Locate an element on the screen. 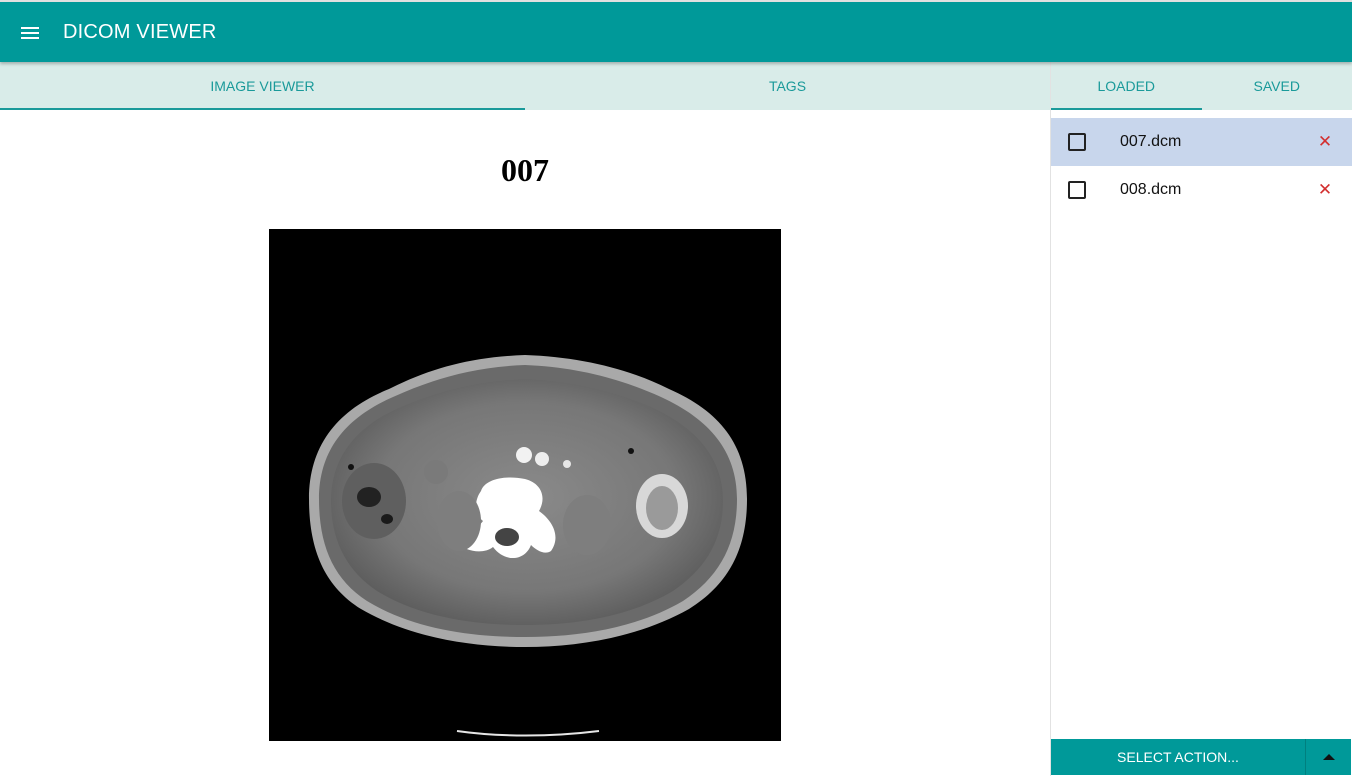 This screenshot has height=776, width=1352. file-tabs: LOADED SAVED is located at coordinates (1201, 86).